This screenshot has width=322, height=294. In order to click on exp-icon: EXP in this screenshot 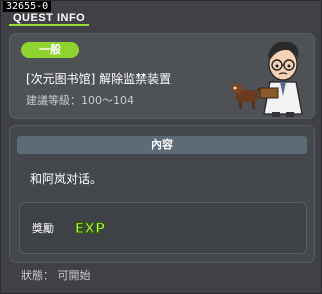, I will do `click(90, 227)`.